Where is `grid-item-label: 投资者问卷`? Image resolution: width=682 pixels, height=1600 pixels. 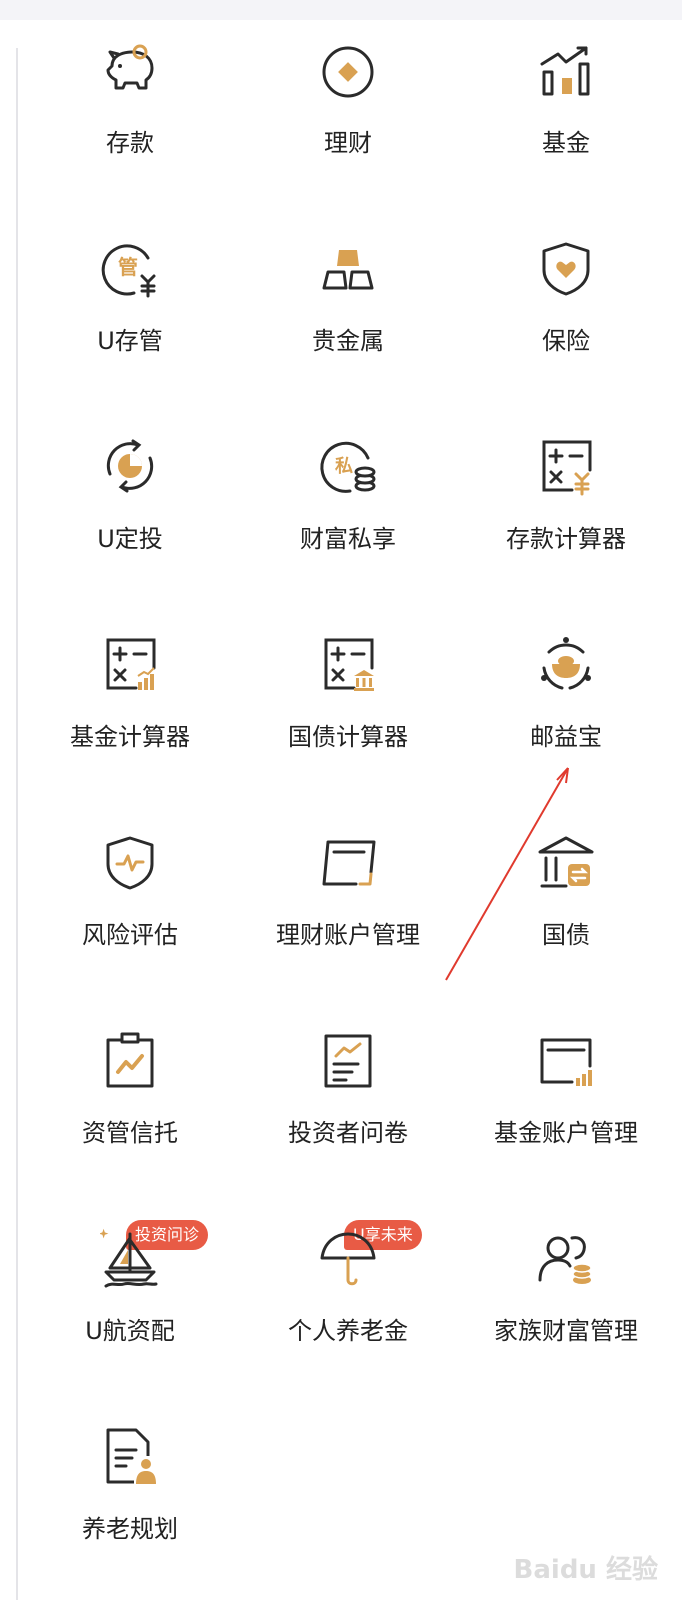
grid-item-label: 投资者问卷 is located at coordinates (348, 1133).